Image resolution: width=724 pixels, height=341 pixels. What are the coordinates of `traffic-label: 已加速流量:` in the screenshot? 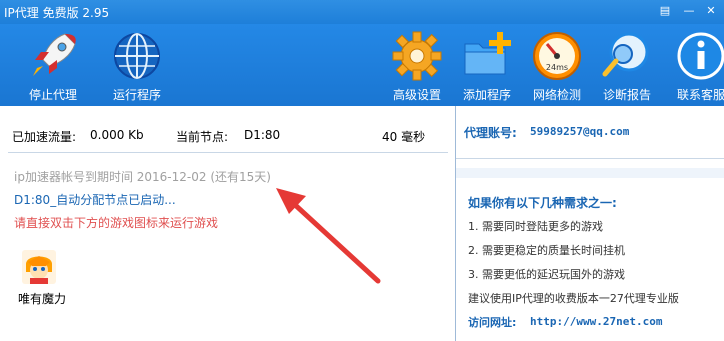 It's located at (44, 137).